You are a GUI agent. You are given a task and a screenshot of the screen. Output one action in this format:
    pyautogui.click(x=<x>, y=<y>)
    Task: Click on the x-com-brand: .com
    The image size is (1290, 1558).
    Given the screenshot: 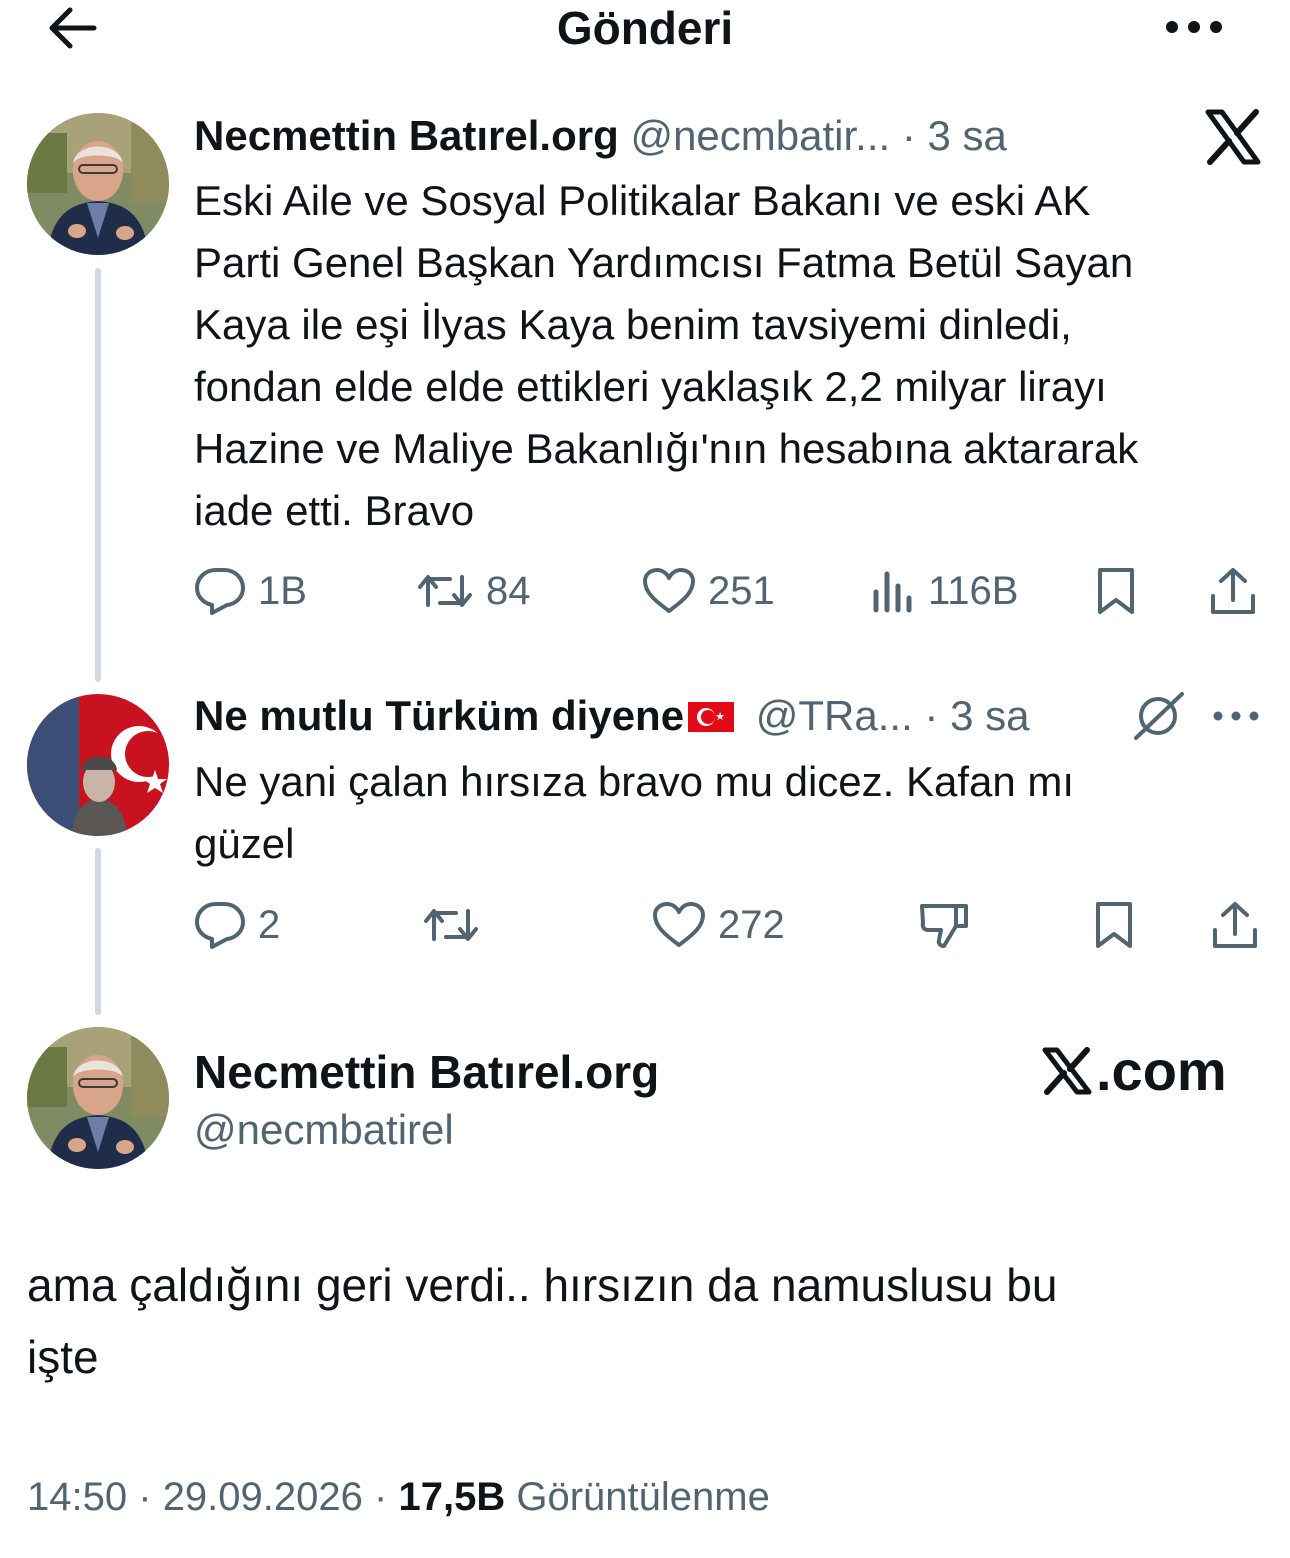 What is the action you would take?
    pyautogui.click(x=1134, y=1071)
    